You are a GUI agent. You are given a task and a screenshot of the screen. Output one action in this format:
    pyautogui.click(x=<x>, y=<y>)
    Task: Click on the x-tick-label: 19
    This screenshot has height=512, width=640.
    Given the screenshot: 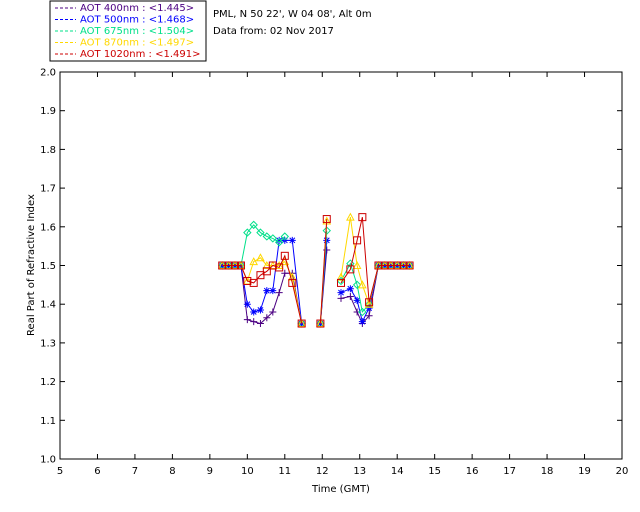 What is the action you would take?
    pyautogui.click(x=584, y=471)
    